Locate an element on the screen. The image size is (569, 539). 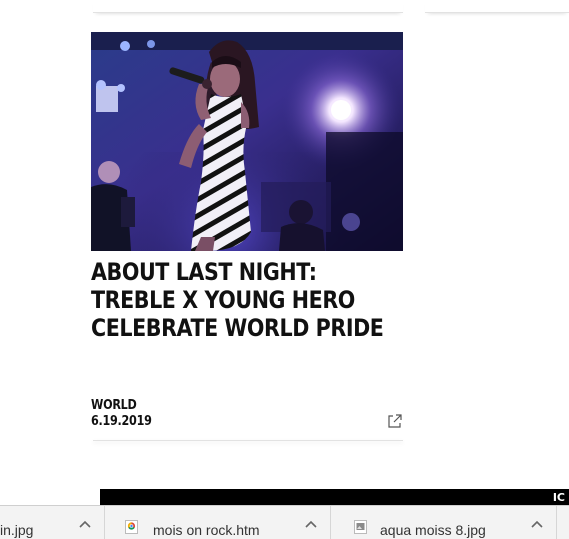
chrome-document-icon is located at coordinates (131, 527).